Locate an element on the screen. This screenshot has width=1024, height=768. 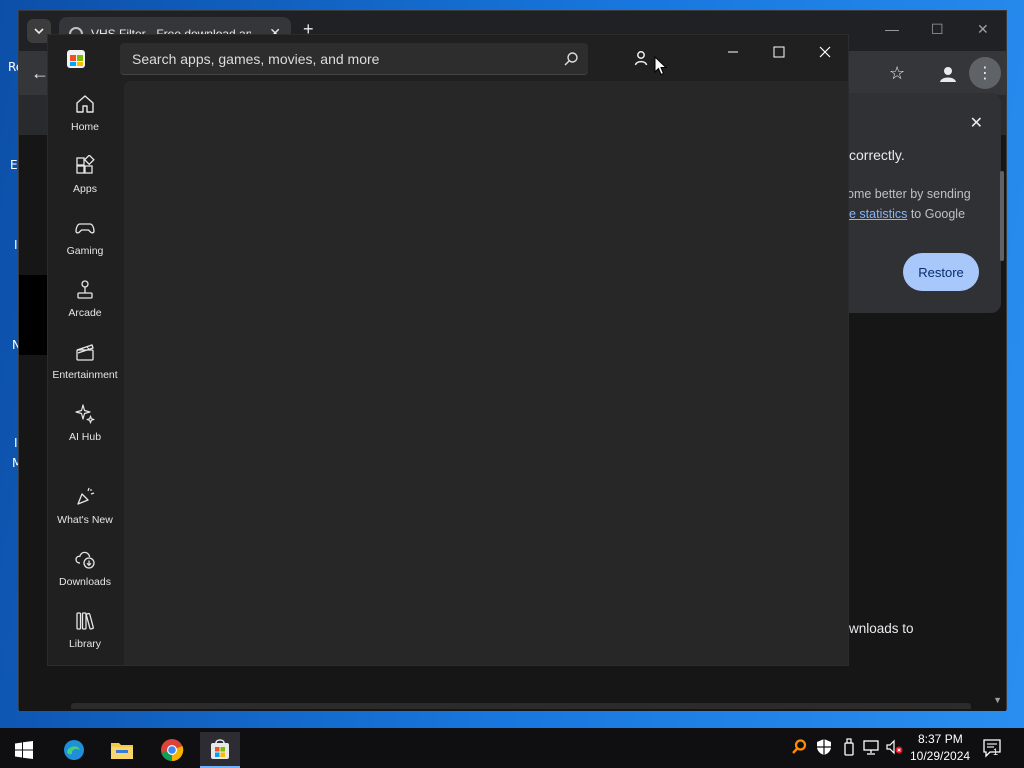
library-icon is located at coordinates (85, 621).